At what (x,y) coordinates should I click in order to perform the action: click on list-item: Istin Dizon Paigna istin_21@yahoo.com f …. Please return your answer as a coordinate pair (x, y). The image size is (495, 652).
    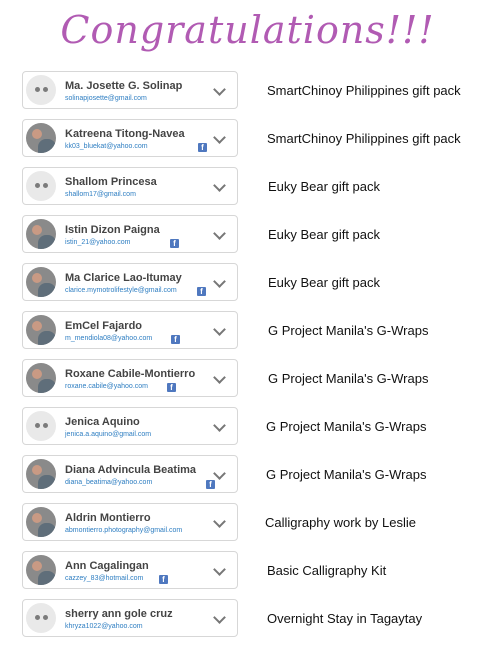
    Looking at the image, I should click on (258, 237).